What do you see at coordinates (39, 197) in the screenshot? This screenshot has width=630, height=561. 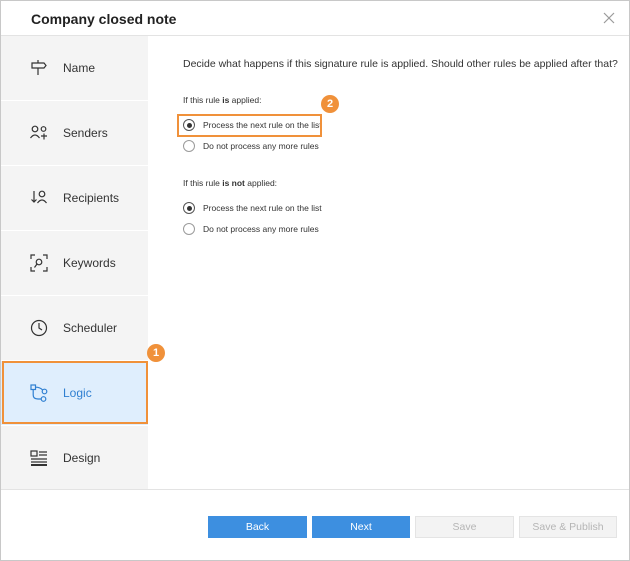 I see `recipients-icon` at bounding box center [39, 197].